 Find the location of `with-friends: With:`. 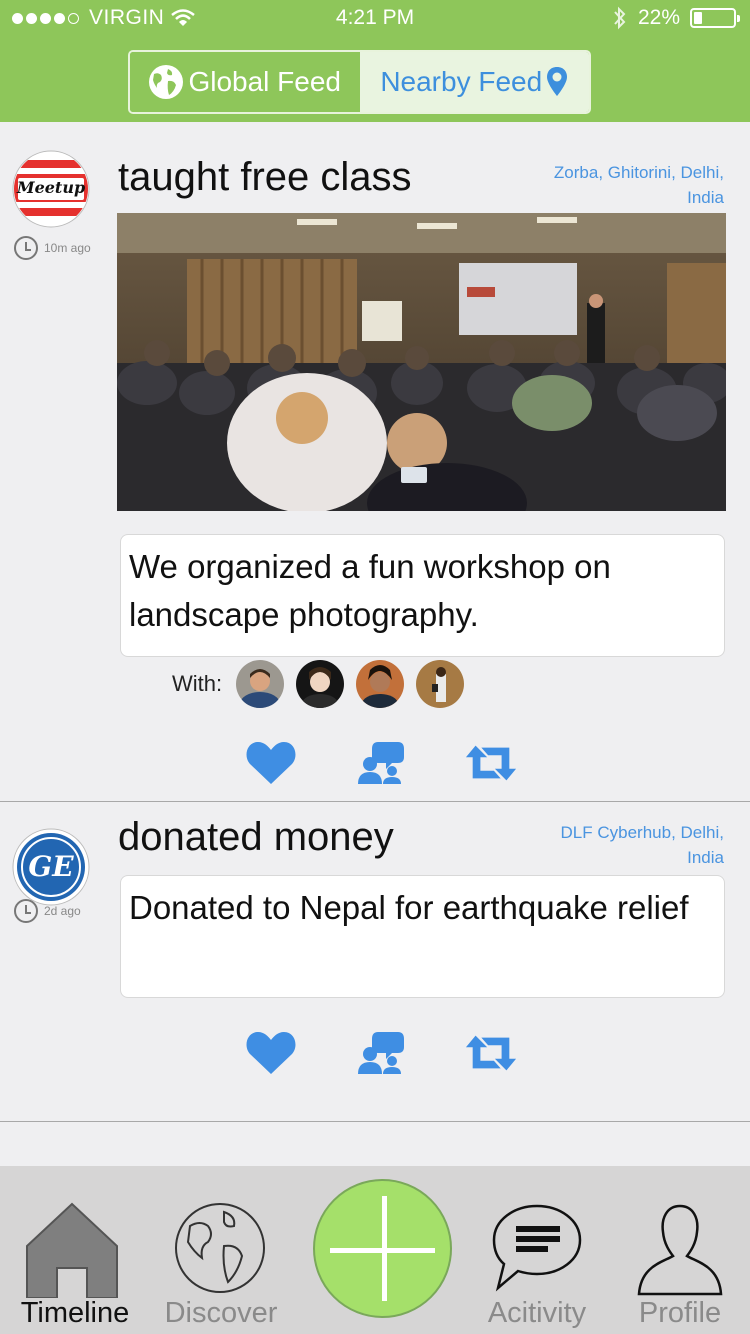

with-friends: With: is located at coordinates (318, 684).